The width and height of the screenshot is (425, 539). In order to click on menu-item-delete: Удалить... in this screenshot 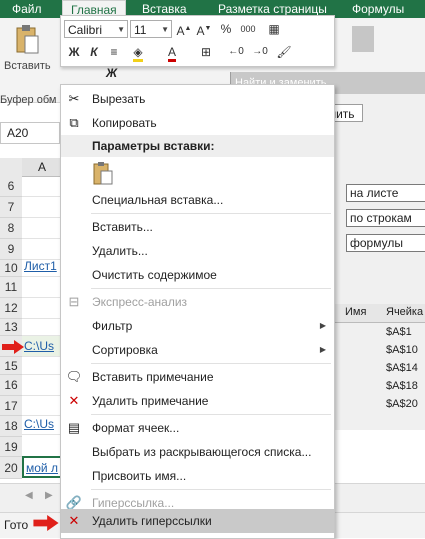, I will do `click(197, 251)`.